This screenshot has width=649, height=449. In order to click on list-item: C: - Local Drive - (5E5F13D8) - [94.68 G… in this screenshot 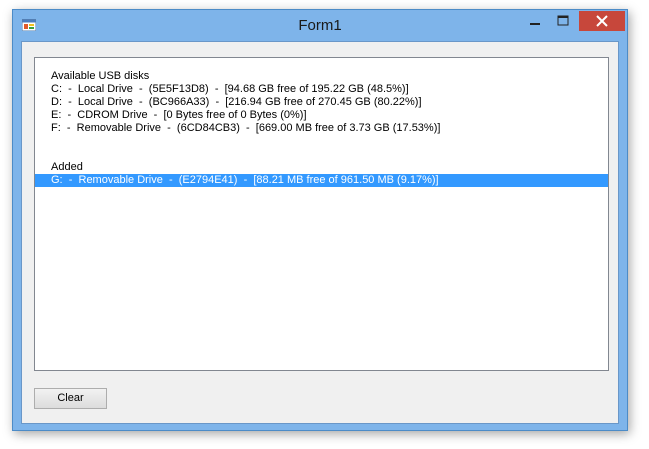, I will do `click(321, 89)`.